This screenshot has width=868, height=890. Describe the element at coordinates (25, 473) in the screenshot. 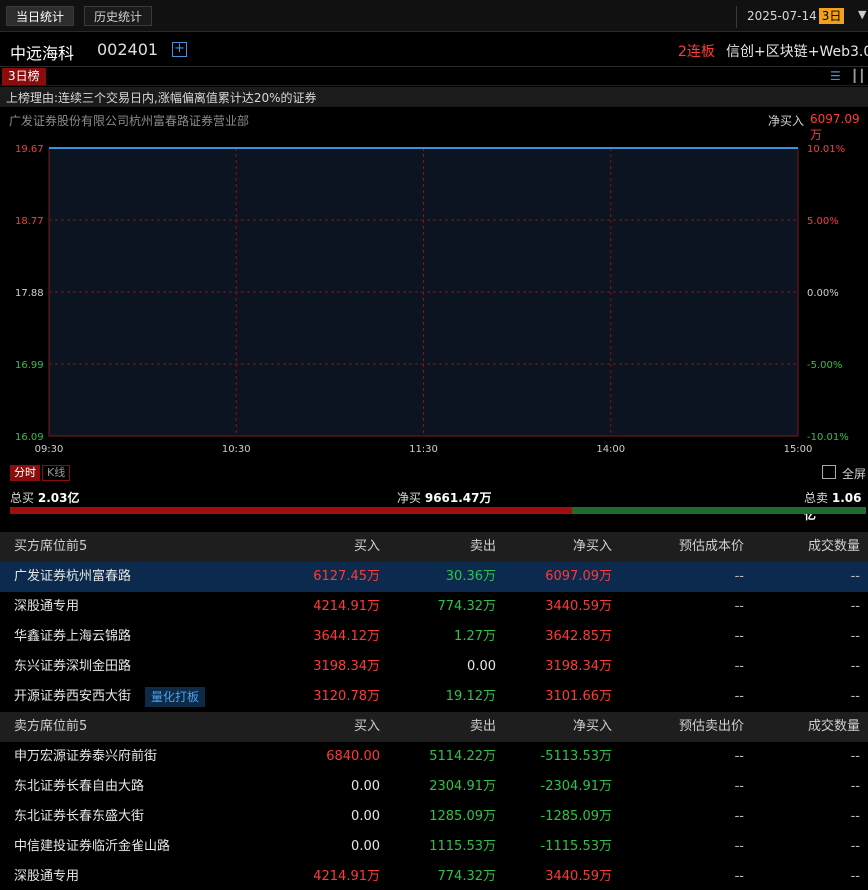

I see `tab-intraday: 分时` at that location.